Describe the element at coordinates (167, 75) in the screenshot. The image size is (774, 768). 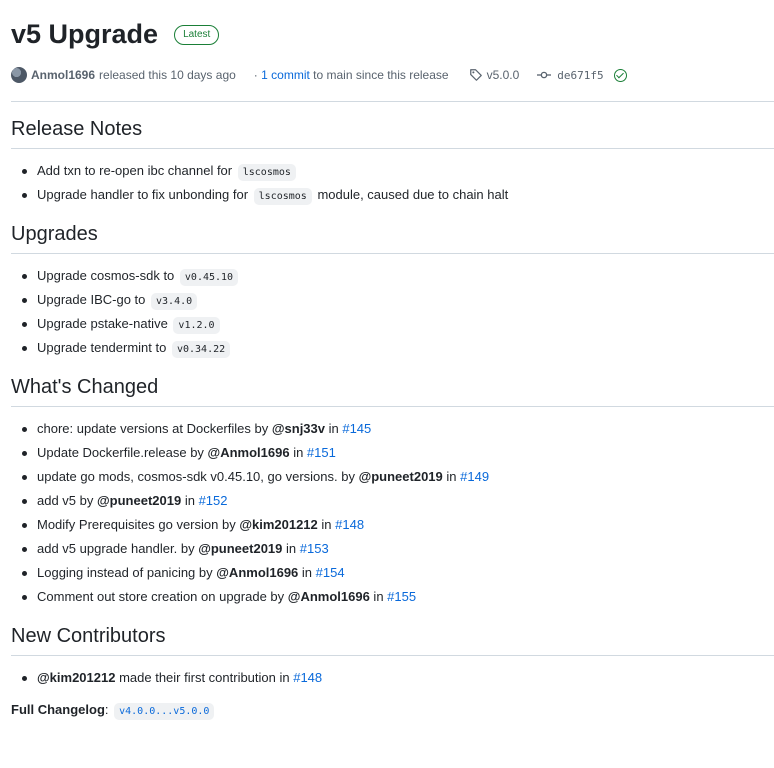
I see `released-text: released this 10 days ago` at that location.